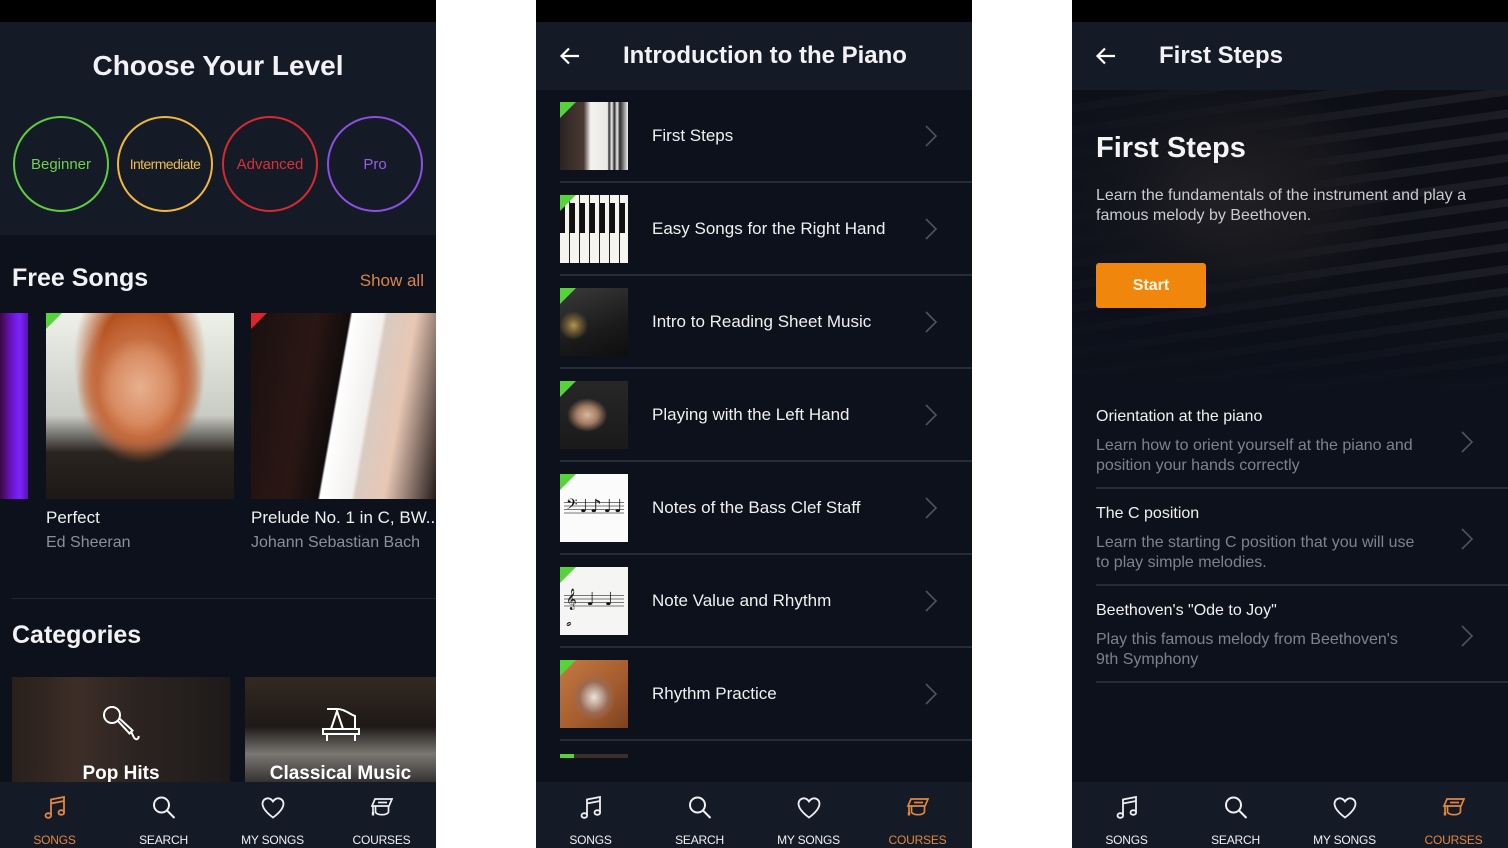 This screenshot has width=1508, height=848. I want to click on level-beginner-button: Beginner, so click(61, 164).